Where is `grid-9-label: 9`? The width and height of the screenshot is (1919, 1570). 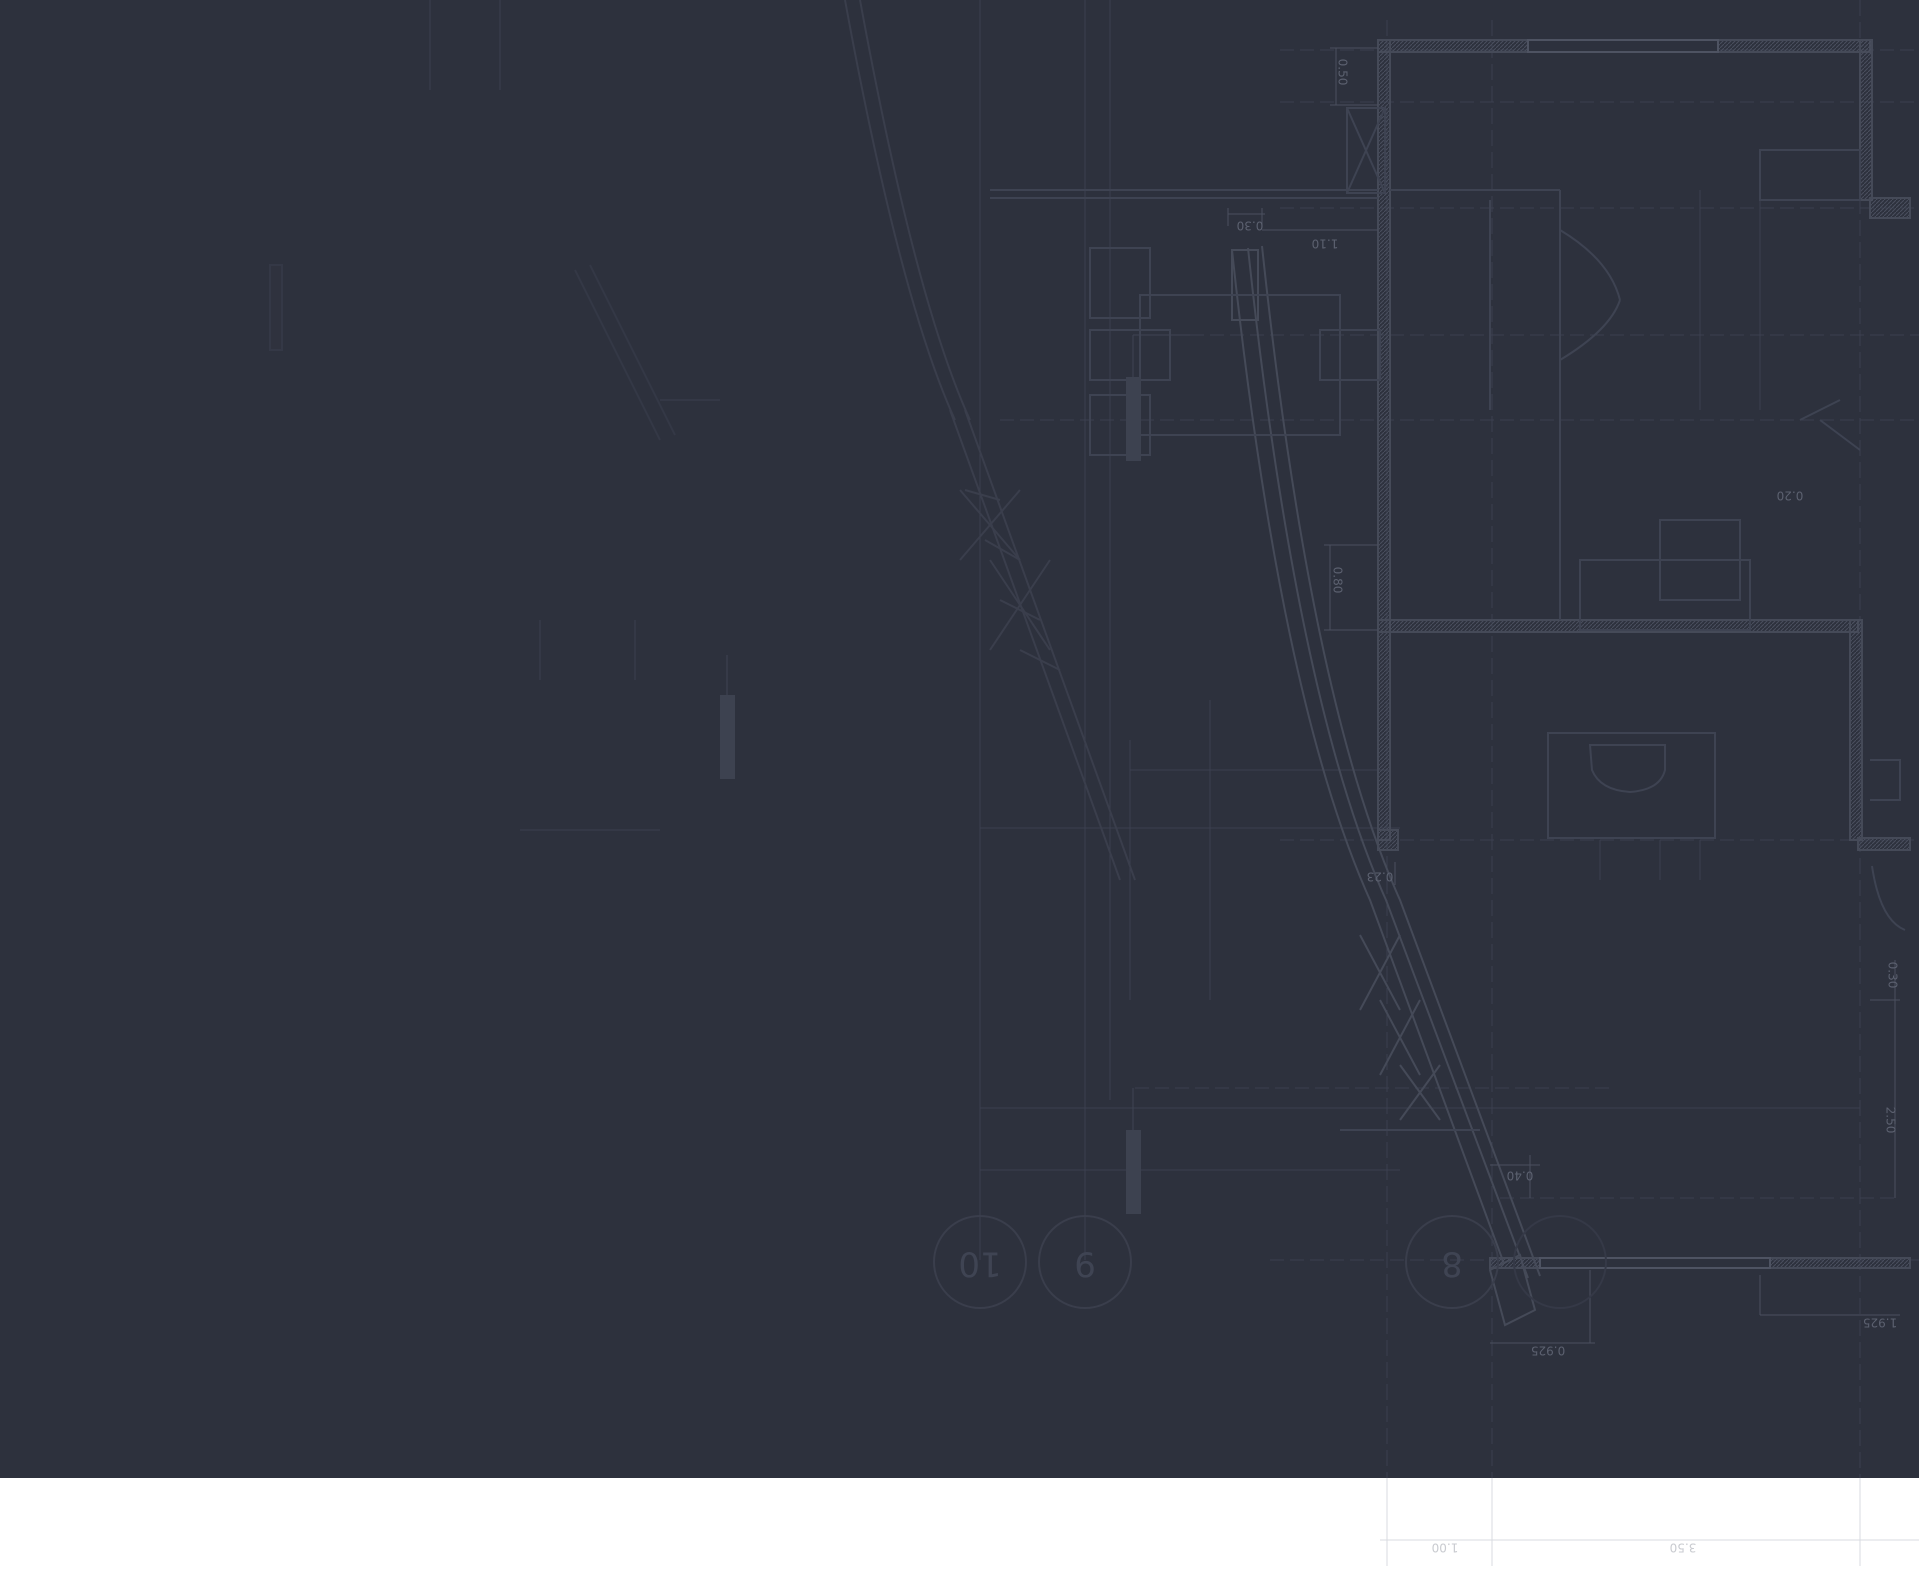
grid-9-label: 9 is located at coordinates (1085, 1264).